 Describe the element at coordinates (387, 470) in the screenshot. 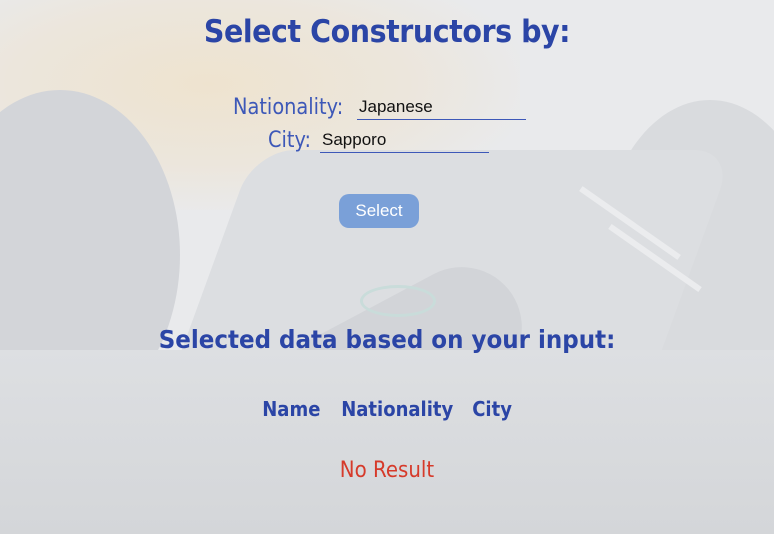

I see `no-result-message: No Result` at that location.